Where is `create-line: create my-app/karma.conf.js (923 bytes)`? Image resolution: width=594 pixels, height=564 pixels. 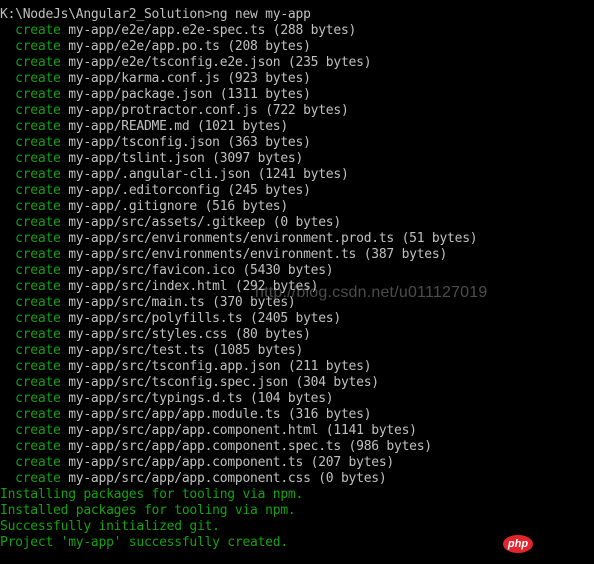 create-line: create my-app/karma.conf.js (923 bytes) is located at coordinates (155, 79).